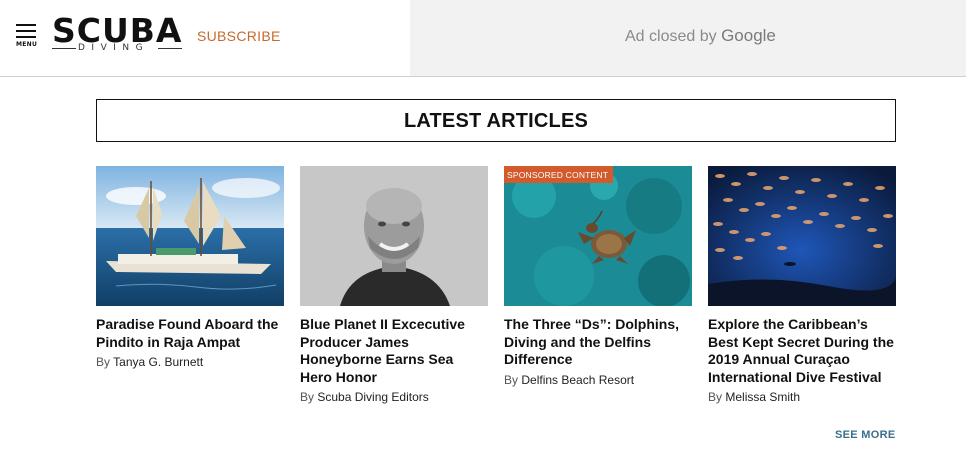  I want to click on ad-closed-notice: Ad closed by Google, so click(700, 36).